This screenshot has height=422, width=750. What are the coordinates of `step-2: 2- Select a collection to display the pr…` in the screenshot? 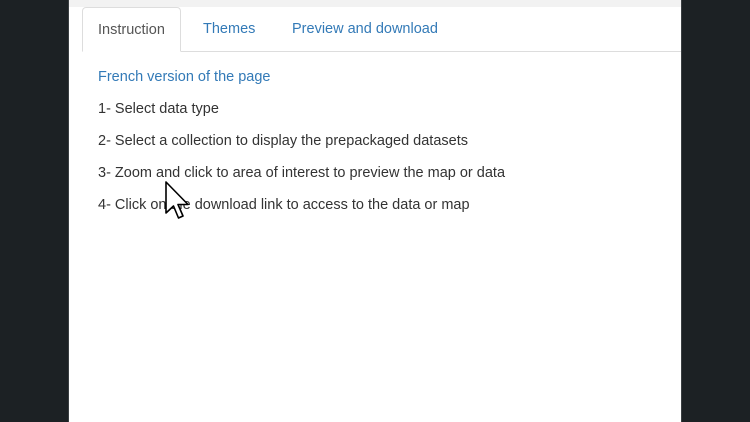 It's located at (283, 141).